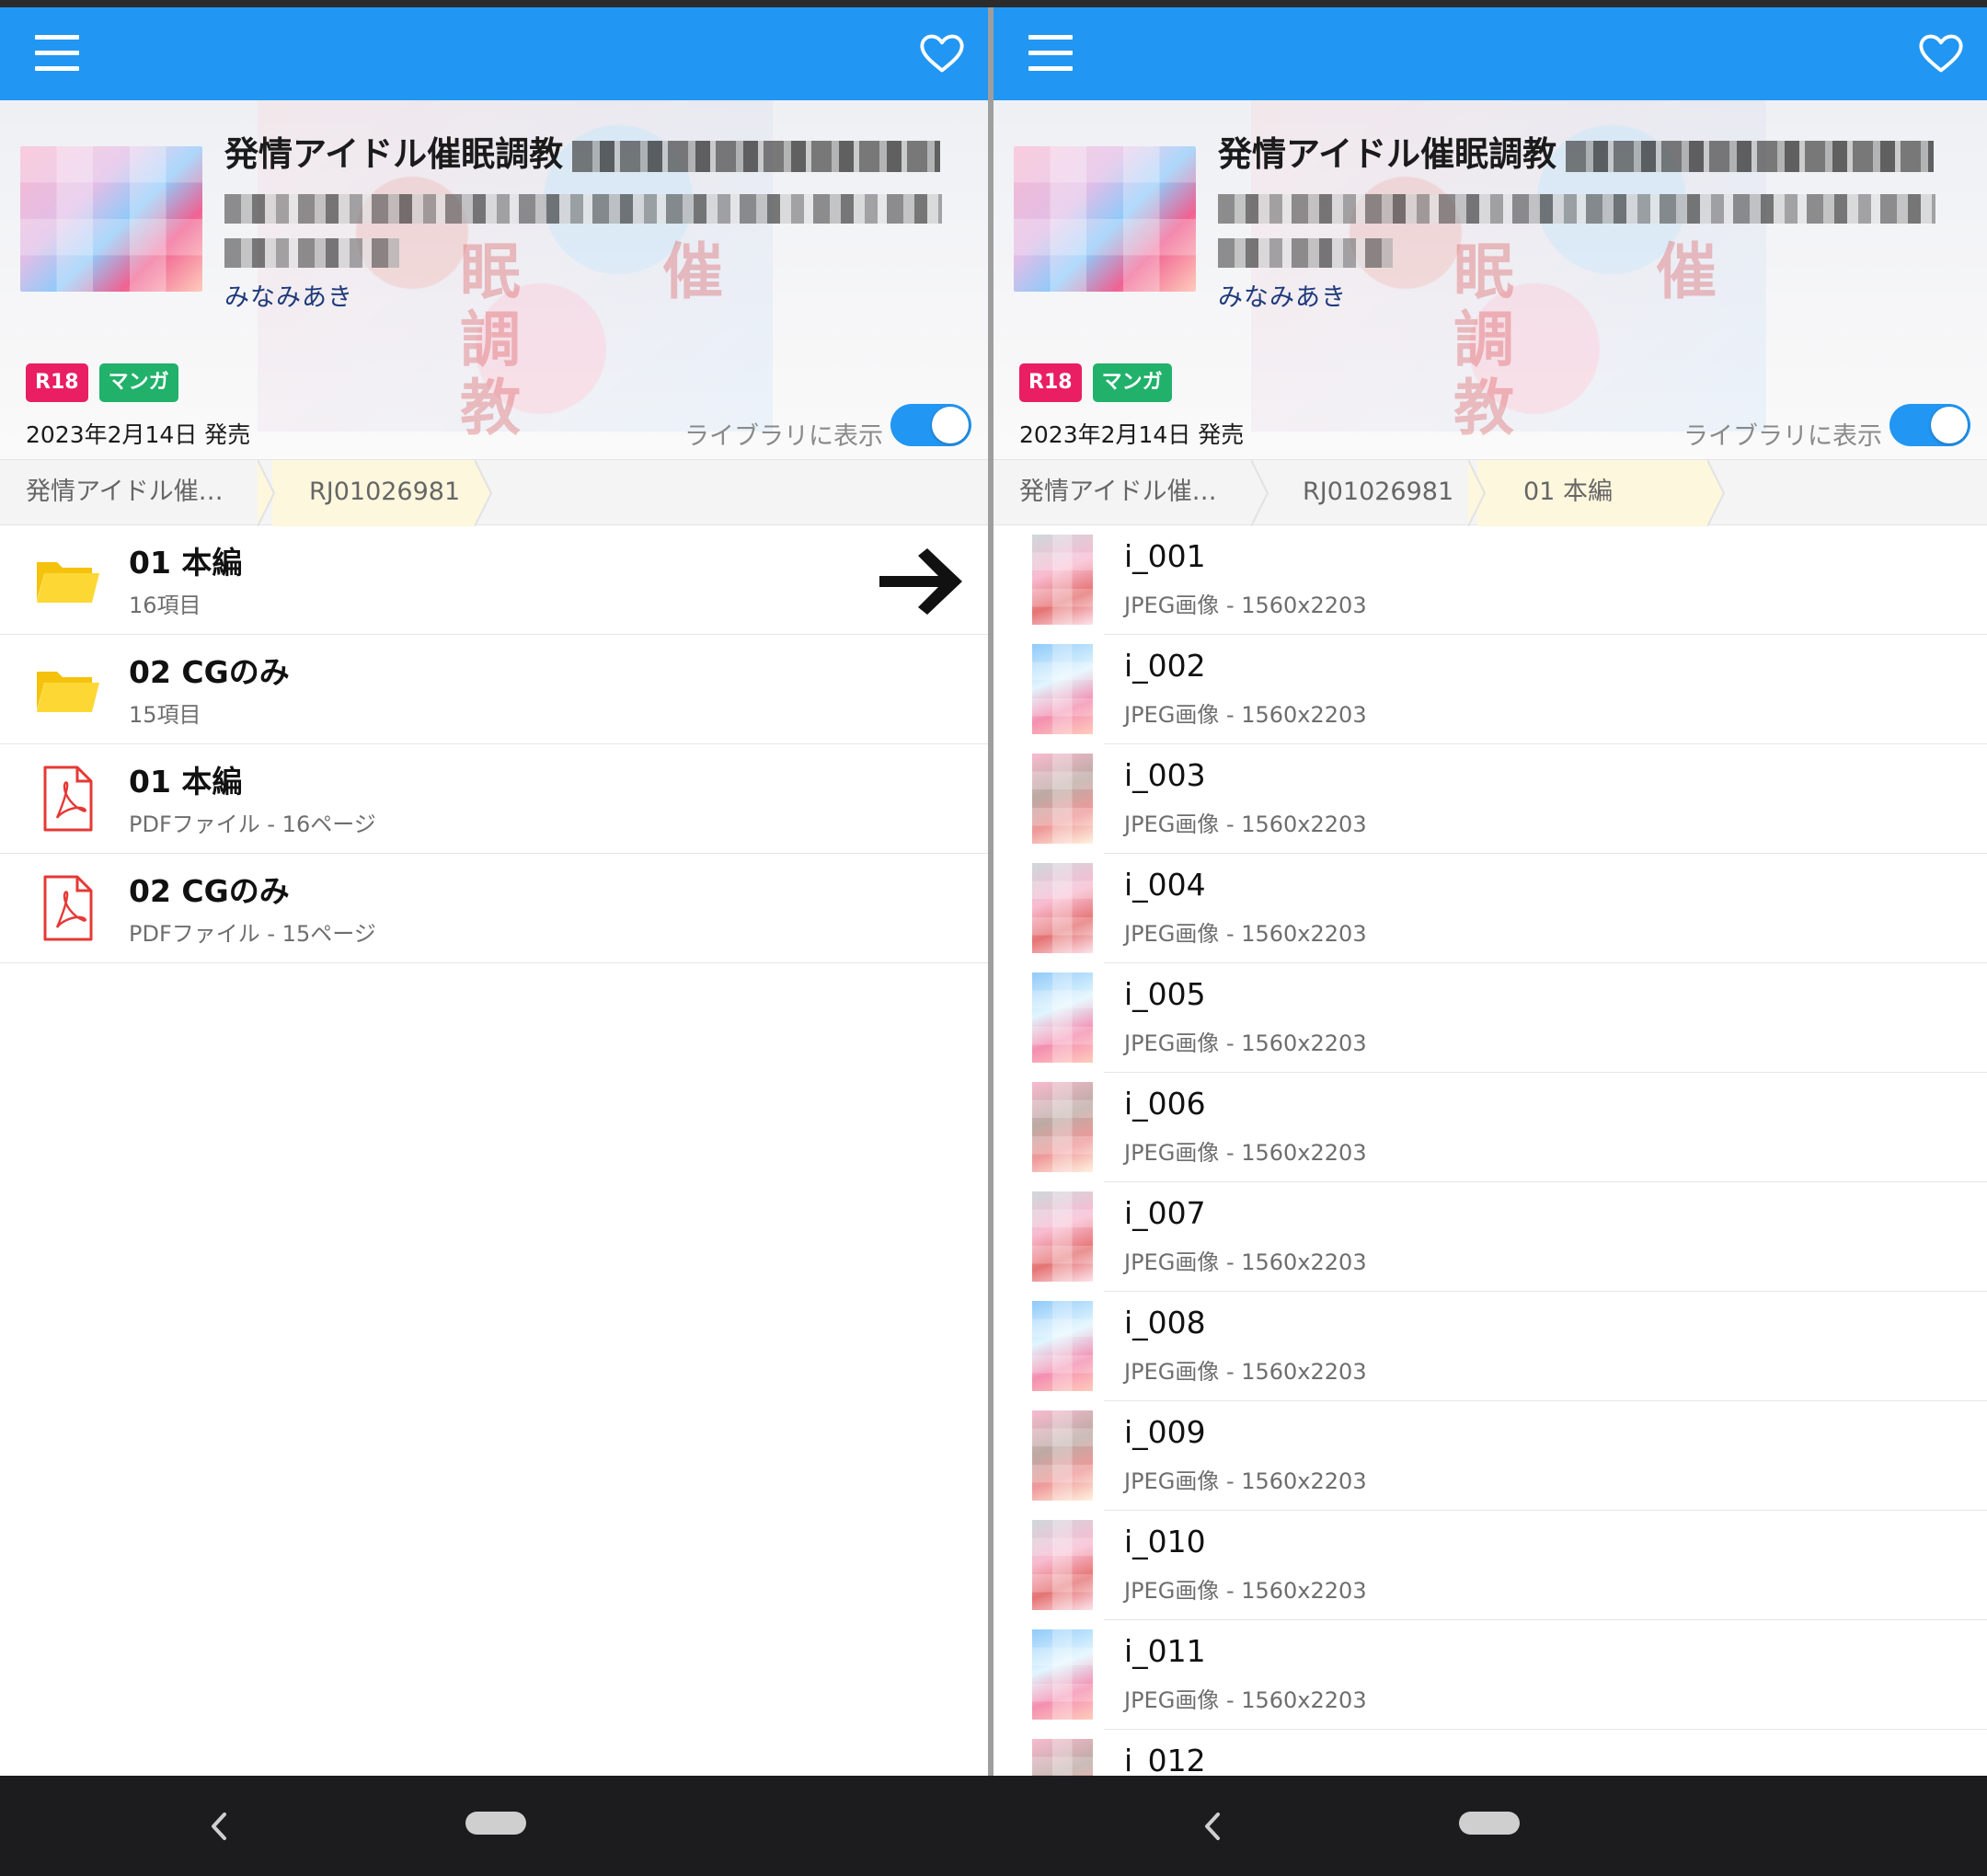 This screenshot has height=1876, width=1987. I want to click on list-item: i_002 JPEG画像 - 1560x2203, so click(1490, 689).